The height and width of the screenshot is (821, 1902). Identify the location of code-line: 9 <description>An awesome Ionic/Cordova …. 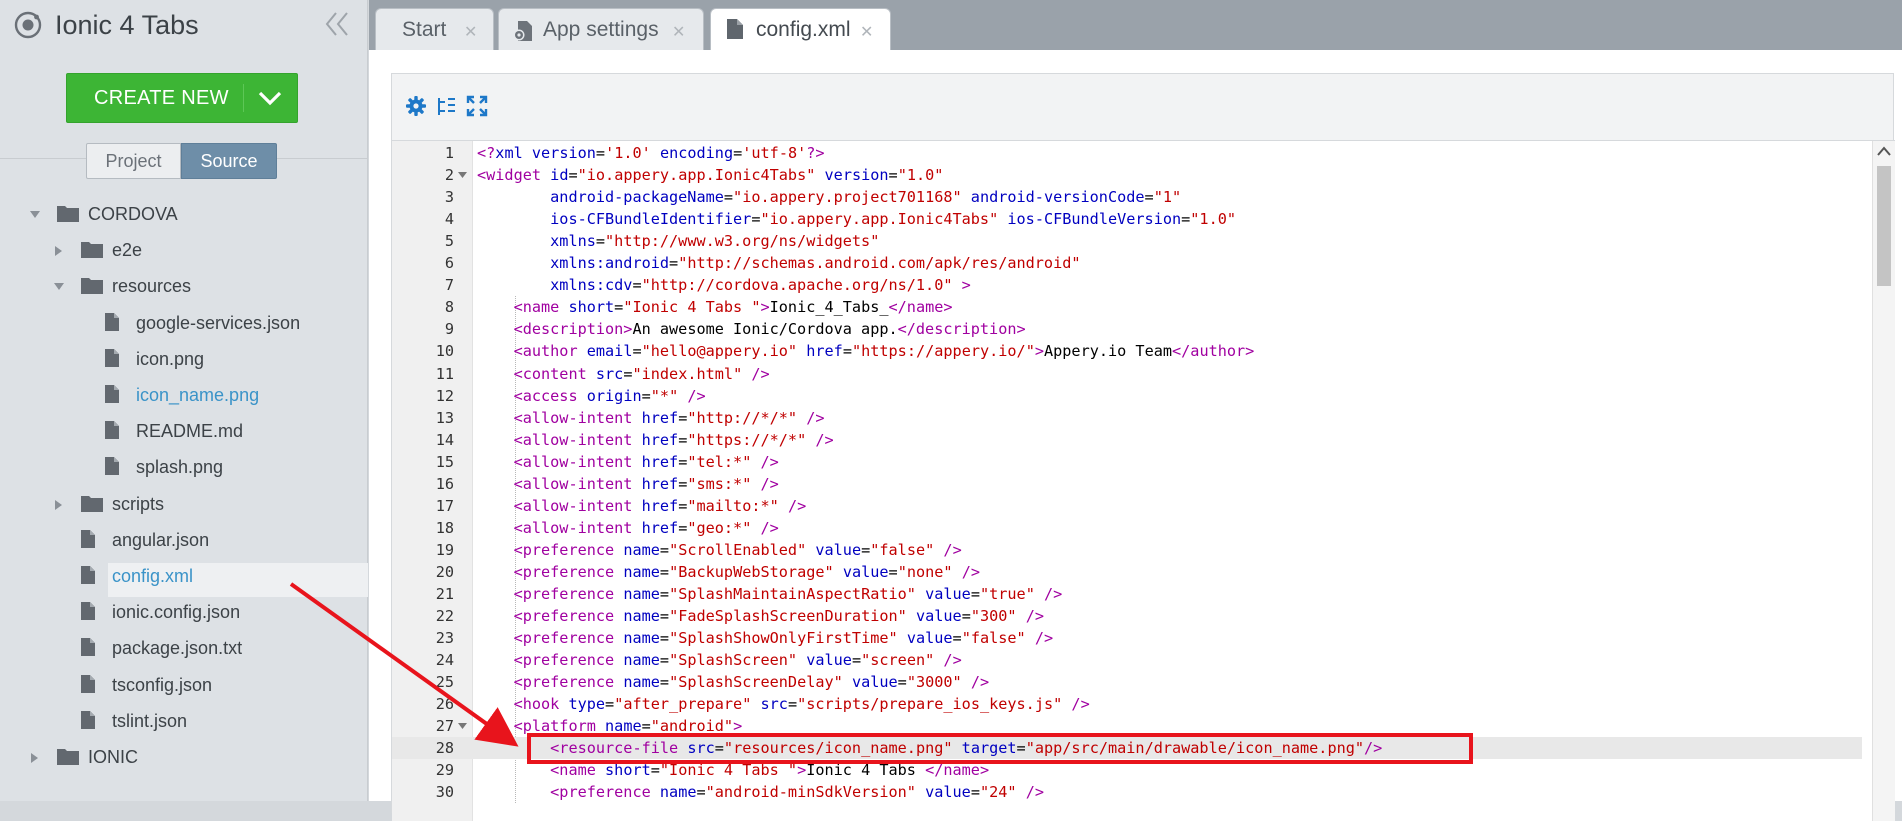
(1127, 329).